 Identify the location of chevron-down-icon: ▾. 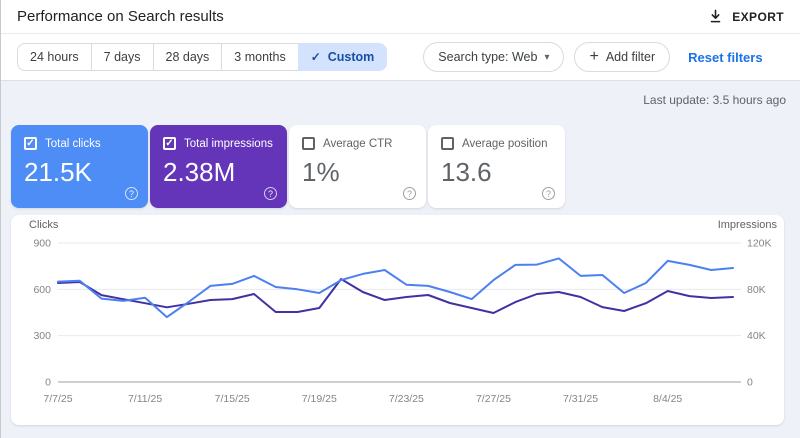
(547, 57).